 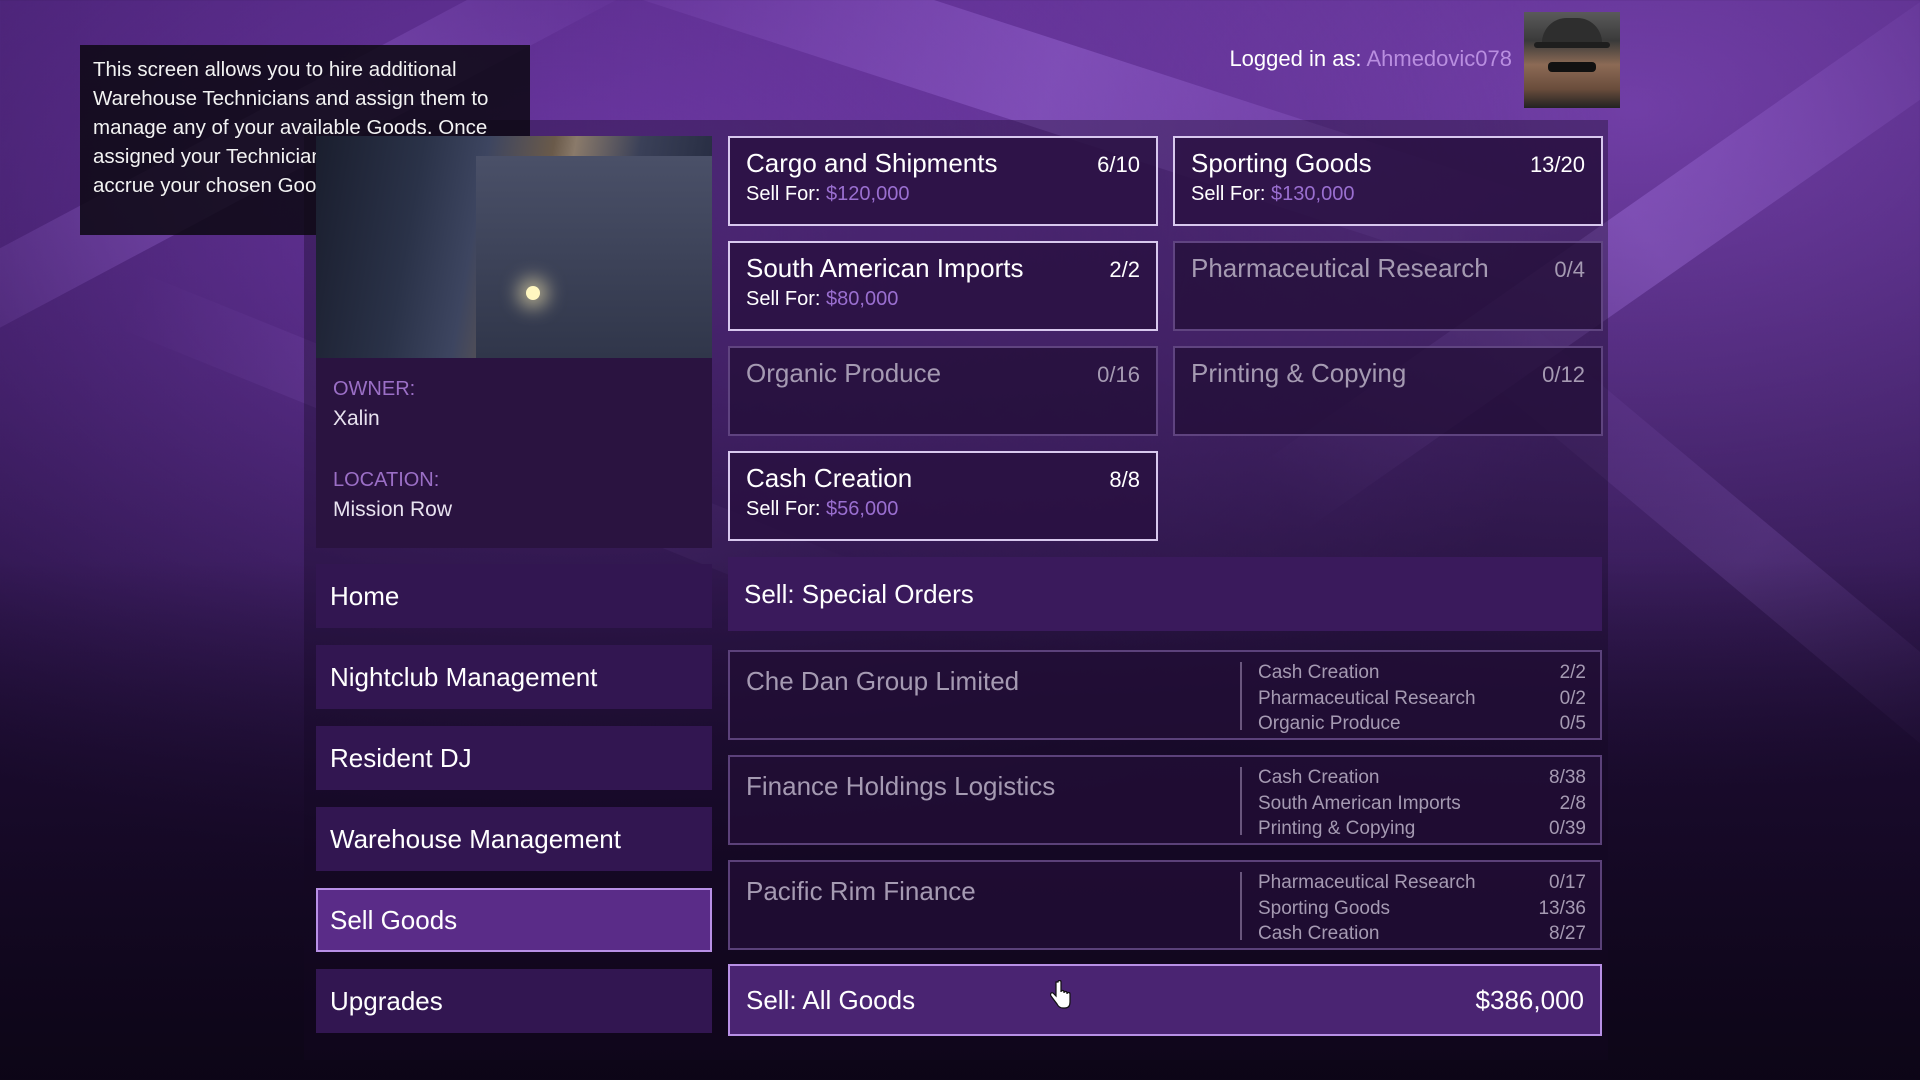 What do you see at coordinates (1118, 164) in the screenshot?
I see `goods-count: 6/10` at bounding box center [1118, 164].